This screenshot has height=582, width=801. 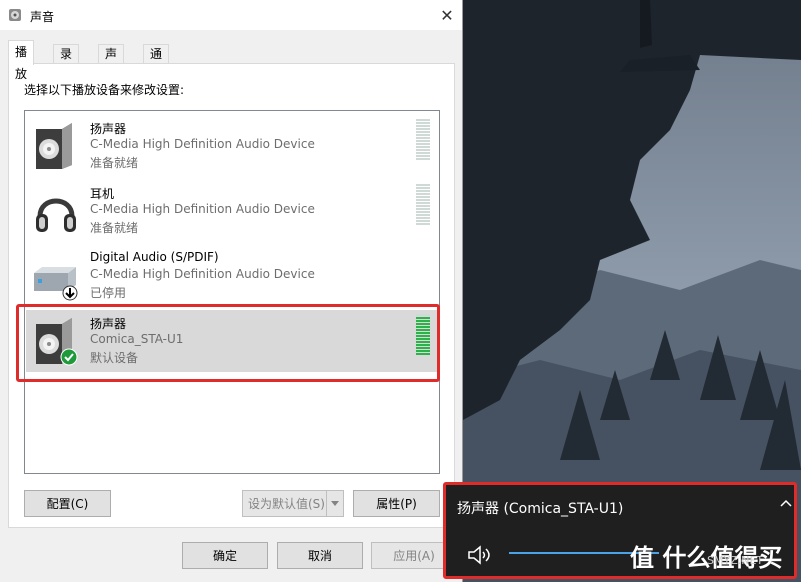 What do you see at coordinates (786, 503) in the screenshot?
I see `chevron-up-icon` at bounding box center [786, 503].